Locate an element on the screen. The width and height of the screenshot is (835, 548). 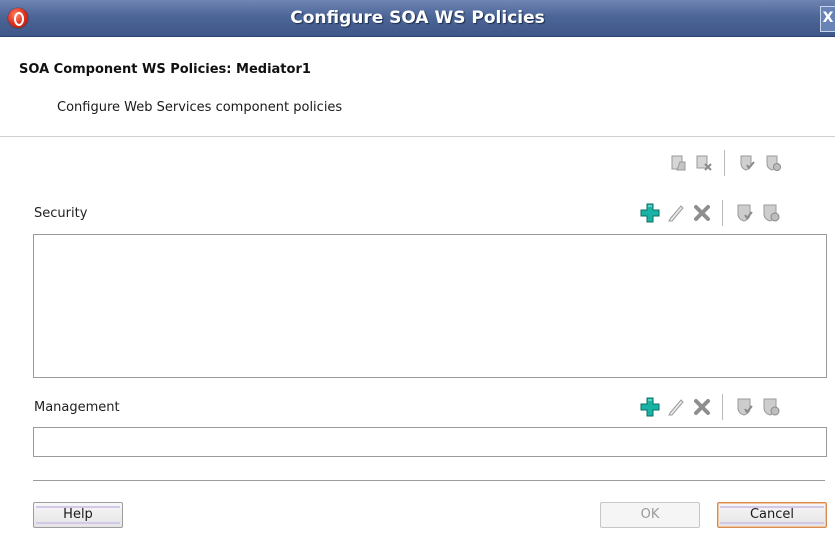
management-toolbar is located at coordinates (713, 407).